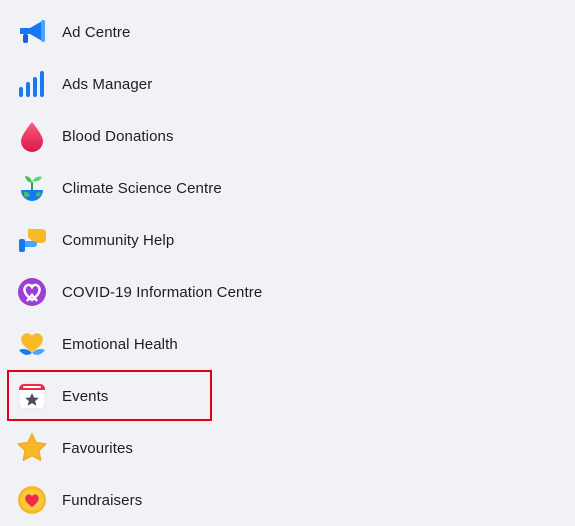  What do you see at coordinates (32, 344) in the screenshot?
I see `heart-flower-icon` at bounding box center [32, 344].